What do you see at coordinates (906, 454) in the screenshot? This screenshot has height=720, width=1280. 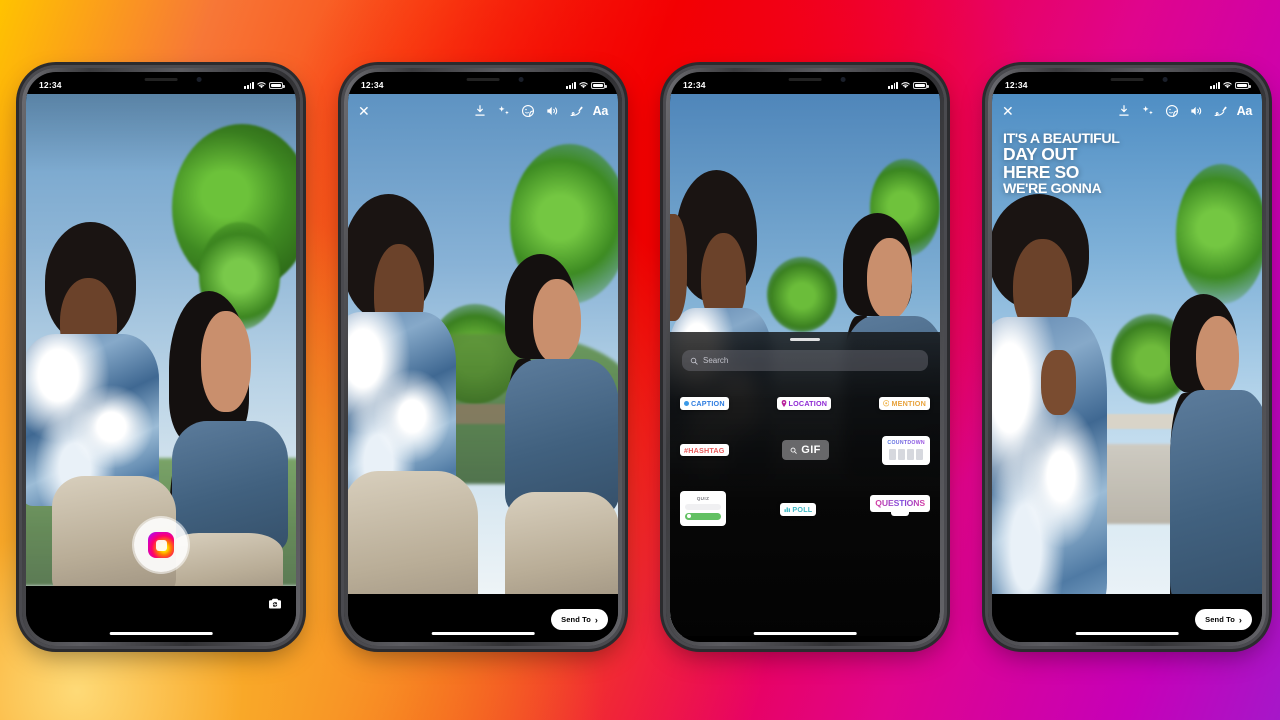 I see `countdown-cells` at bounding box center [906, 454].